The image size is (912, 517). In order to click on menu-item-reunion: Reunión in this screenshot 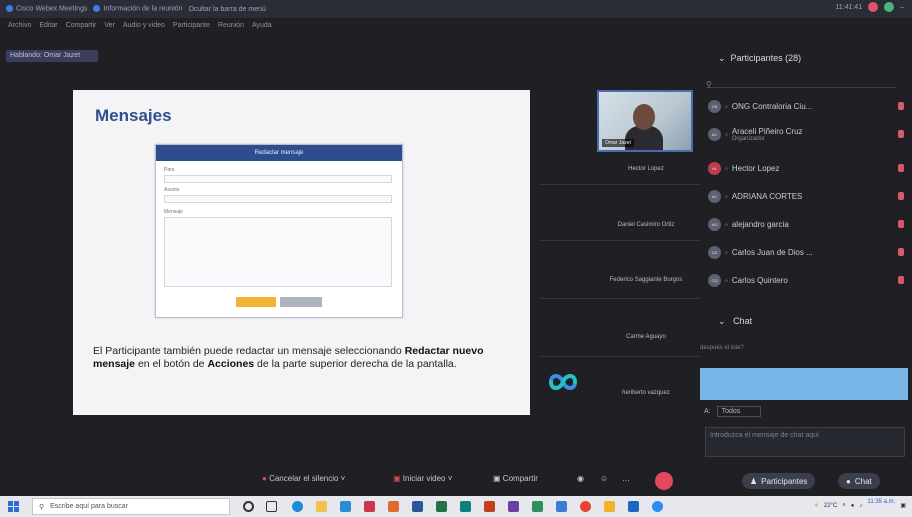, I will do `click(231, 25)`.